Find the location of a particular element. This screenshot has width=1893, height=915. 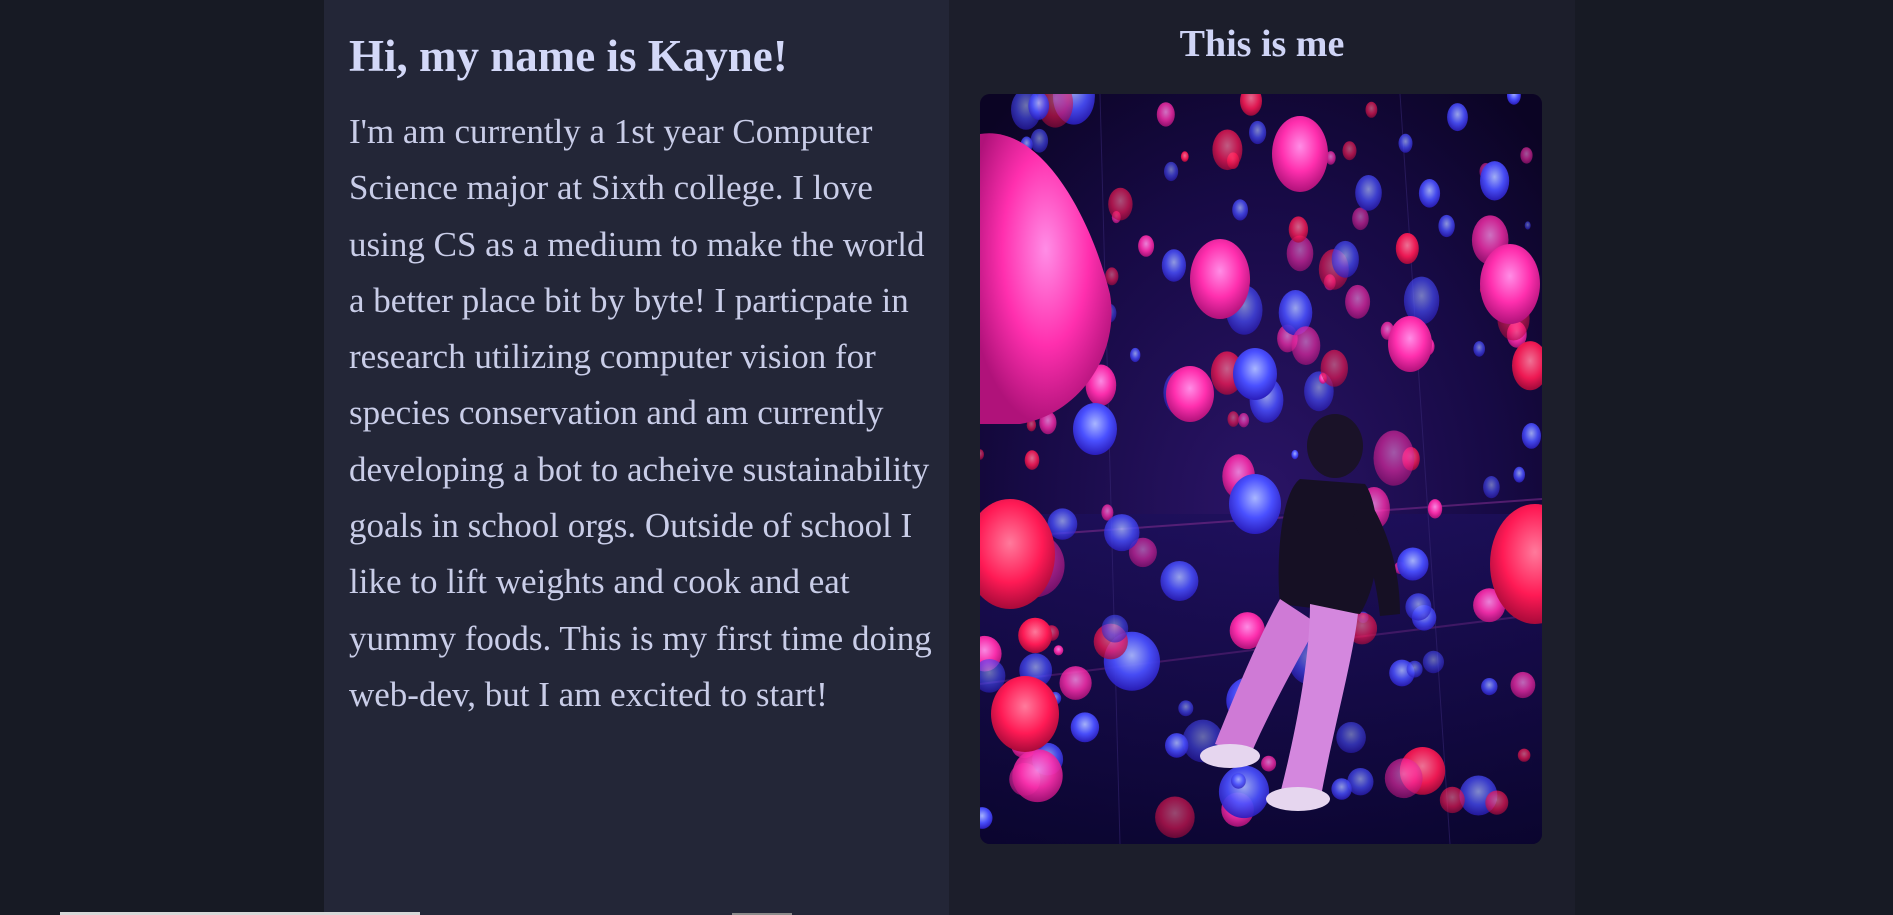

intro-heading: Hi, my name is Kayne! is located at coordinates (568, 56).